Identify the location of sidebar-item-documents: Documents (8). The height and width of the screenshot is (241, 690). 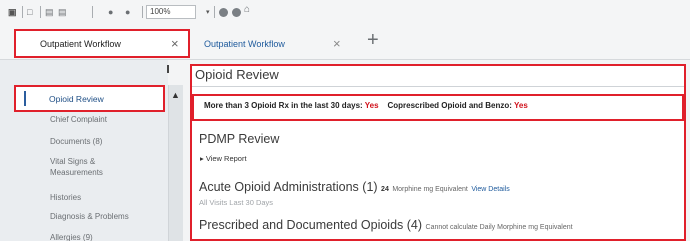
(76, 141).